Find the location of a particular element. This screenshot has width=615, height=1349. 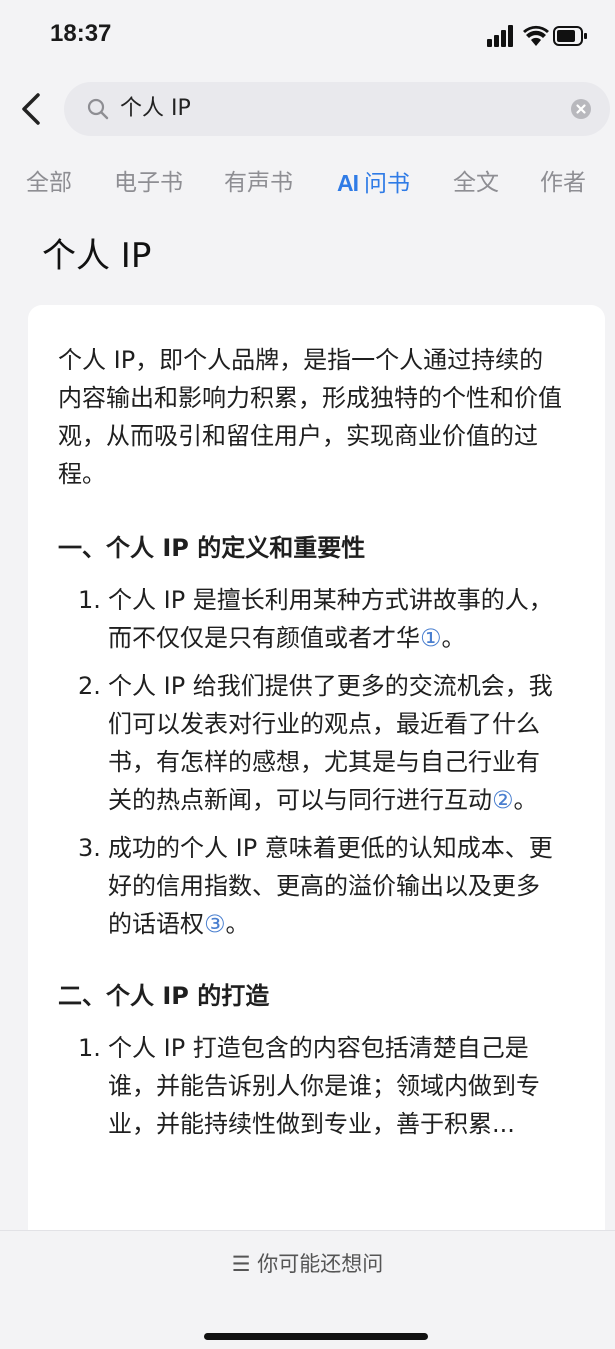

back-button is located at coordinates (32, 109).